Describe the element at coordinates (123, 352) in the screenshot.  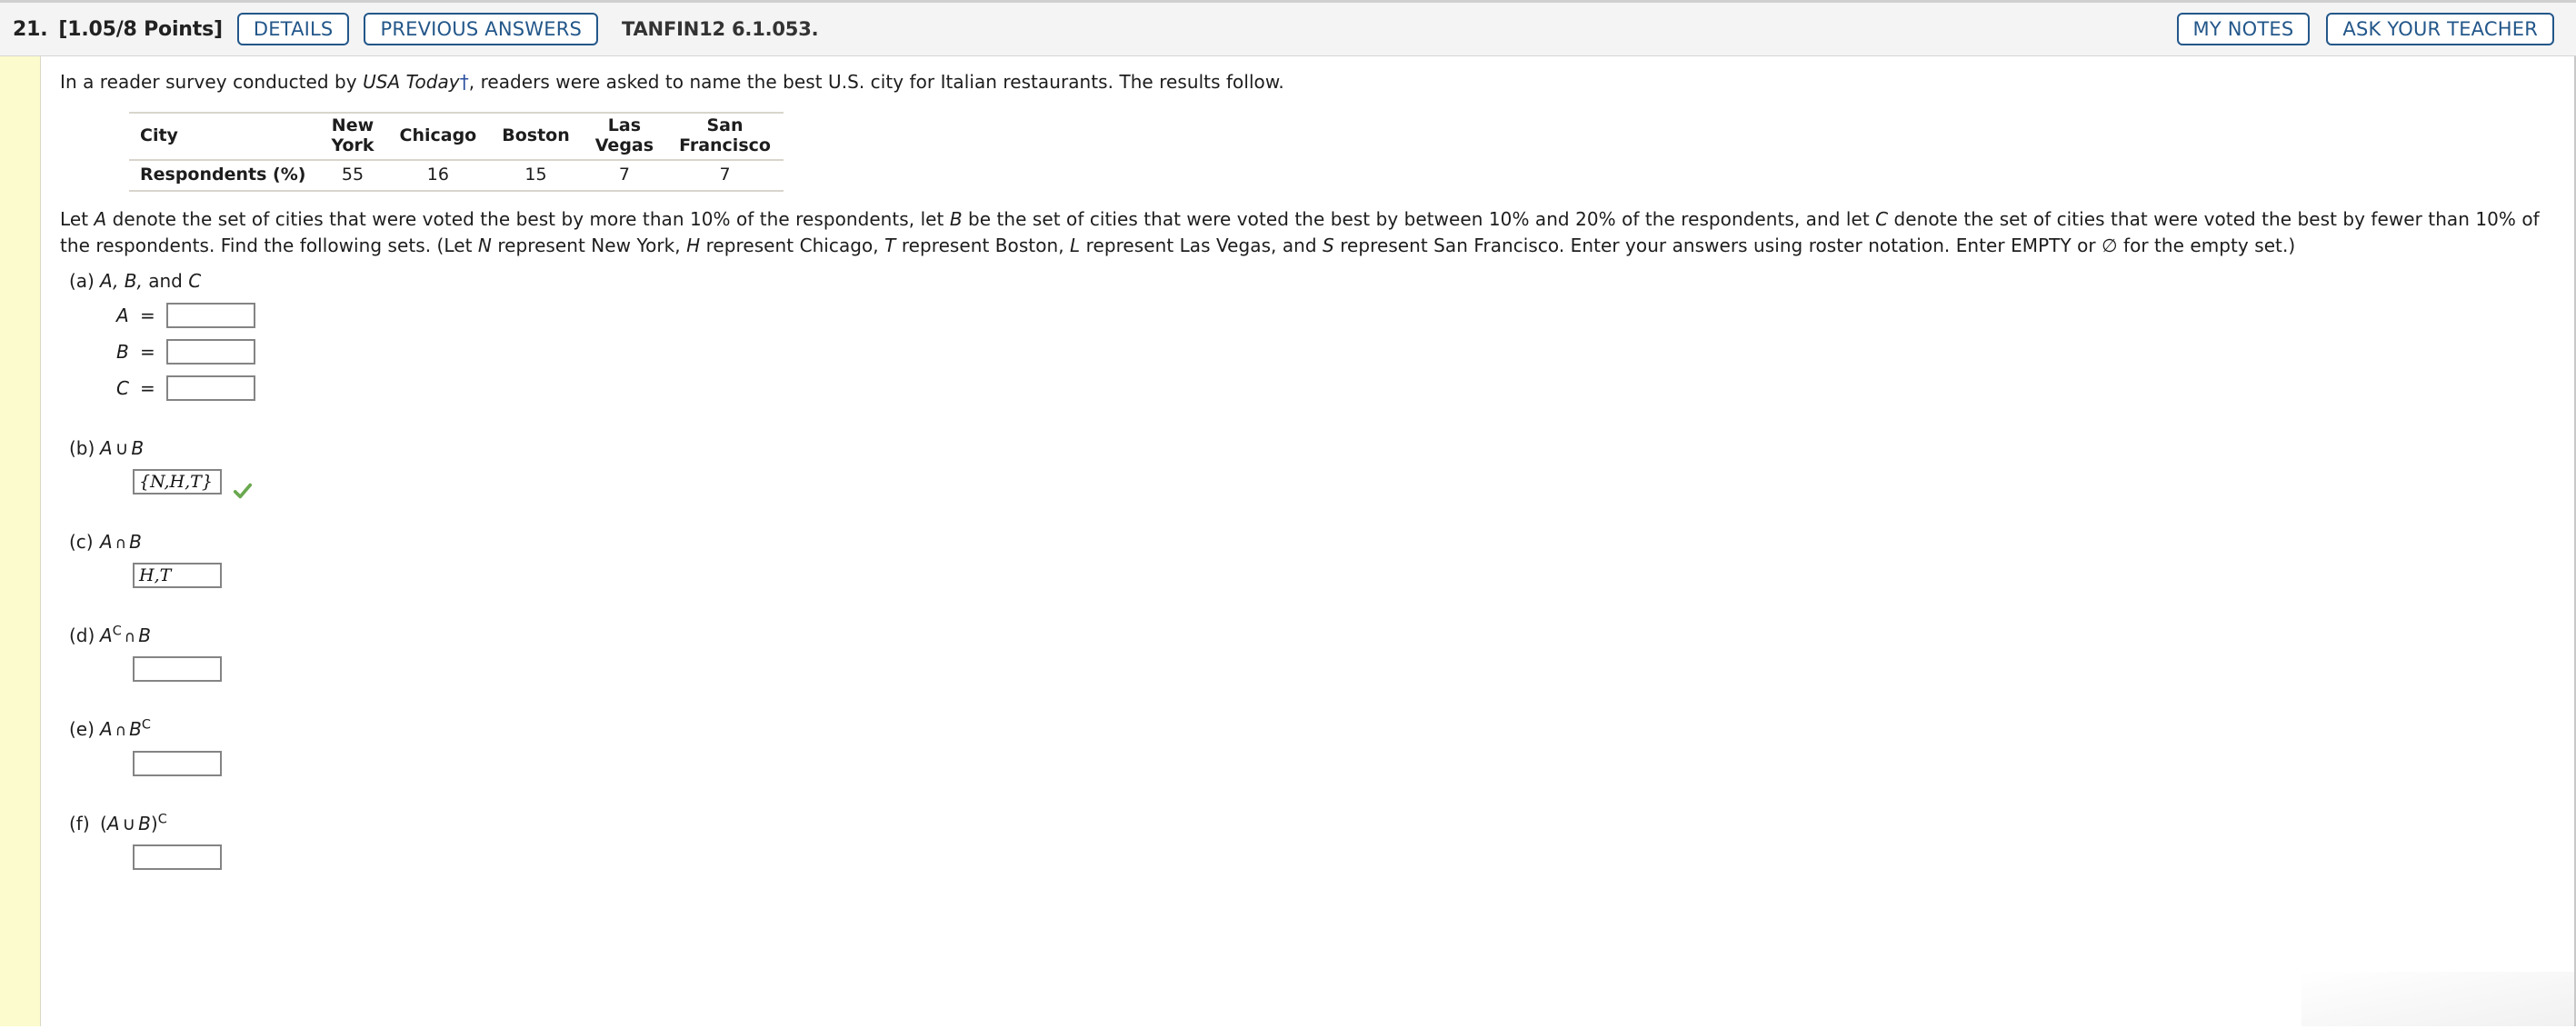
I see `part-a-var-B: B` at that location.